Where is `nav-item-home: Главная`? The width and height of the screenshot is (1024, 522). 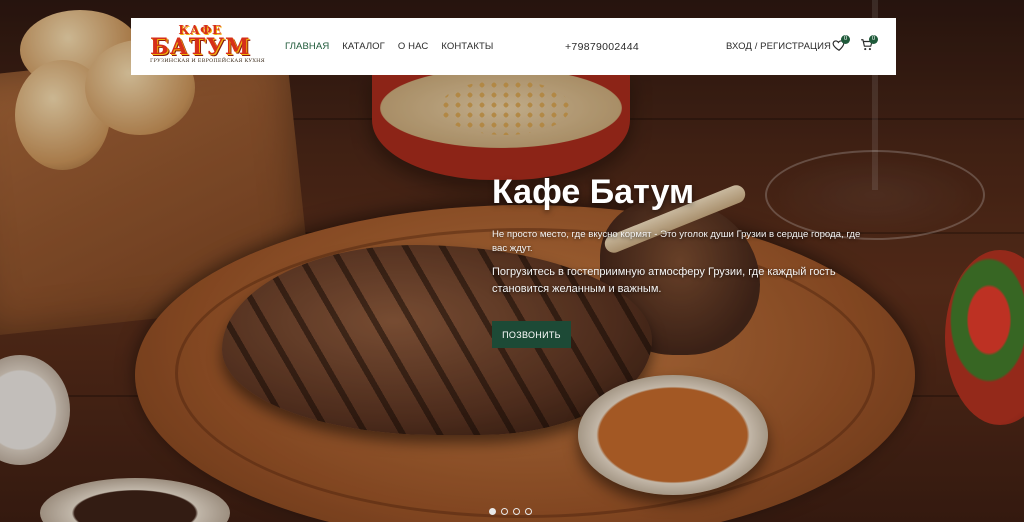 nav-item-home: Главная is located at coordinates (307, 46).